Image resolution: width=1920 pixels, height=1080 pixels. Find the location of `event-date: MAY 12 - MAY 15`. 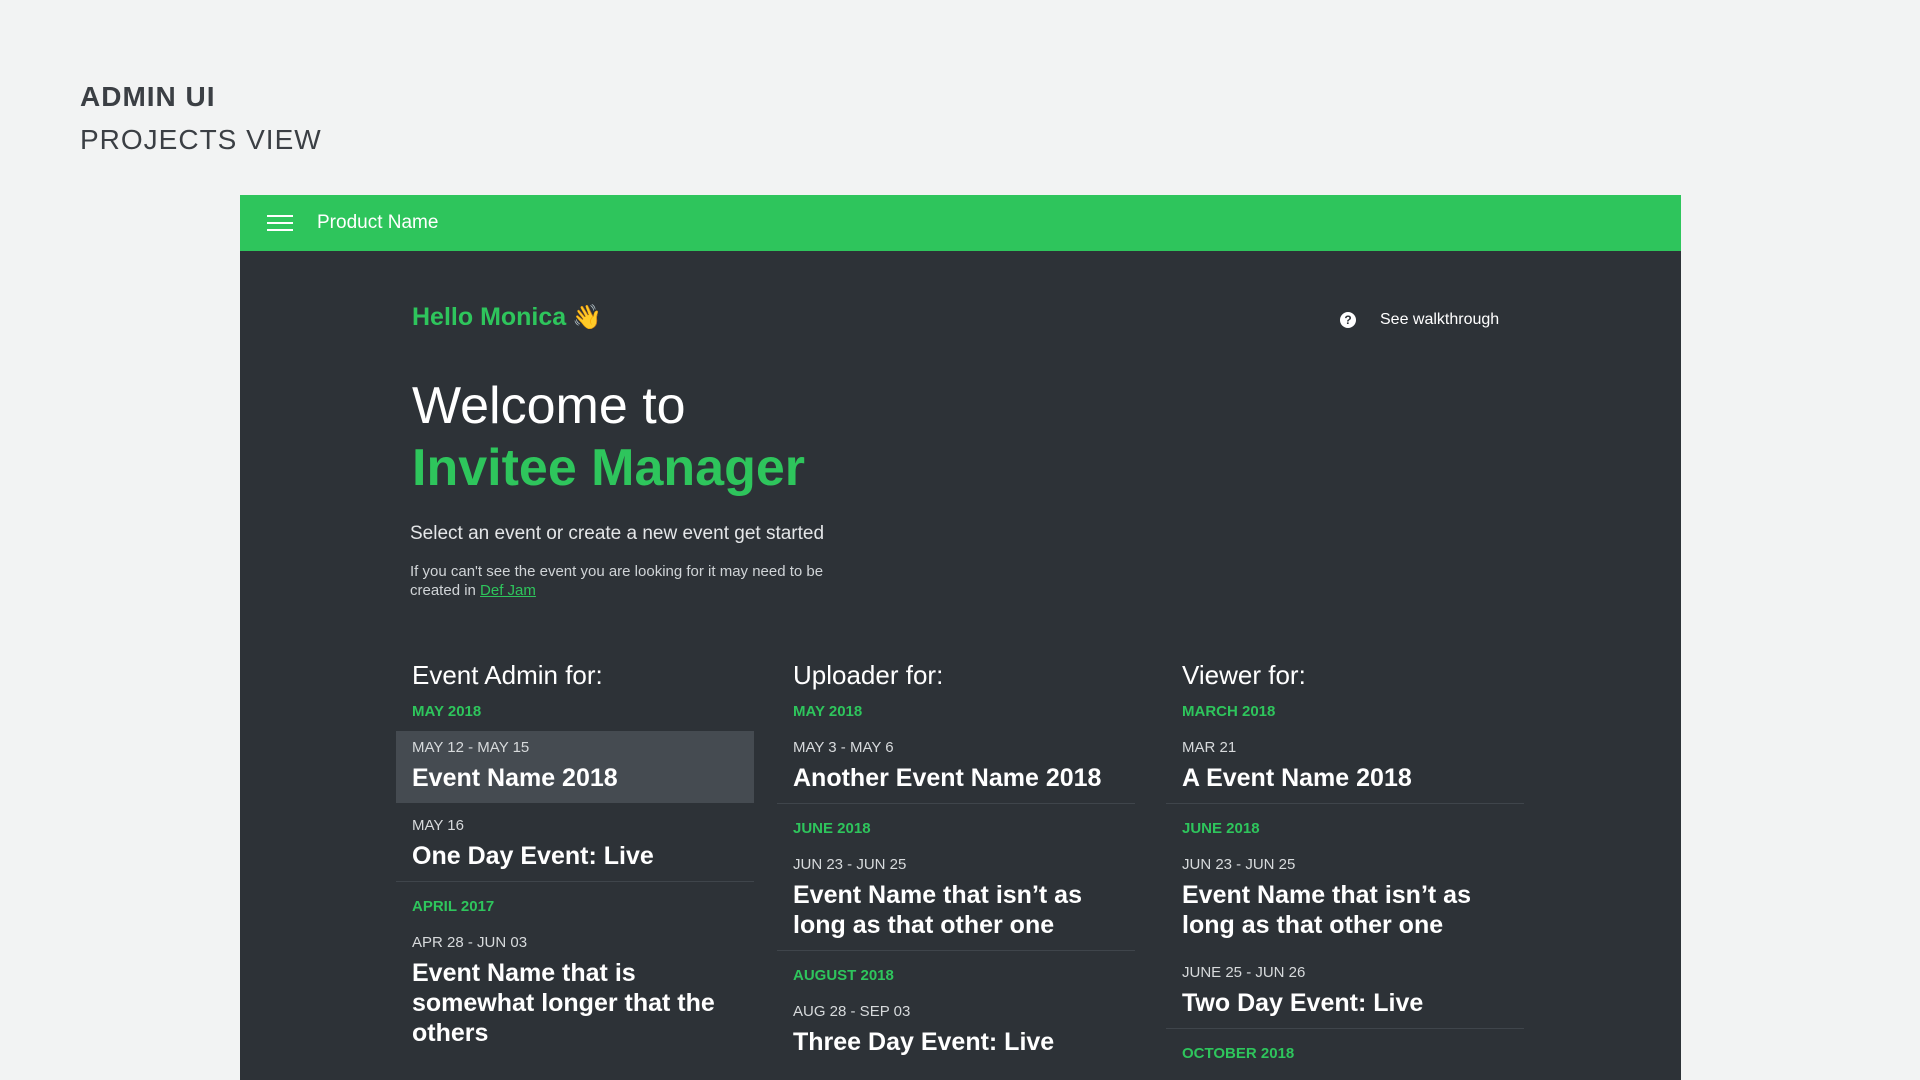

event-date: MAY 12 - MAY 15 is located at coordinates (471, 747).